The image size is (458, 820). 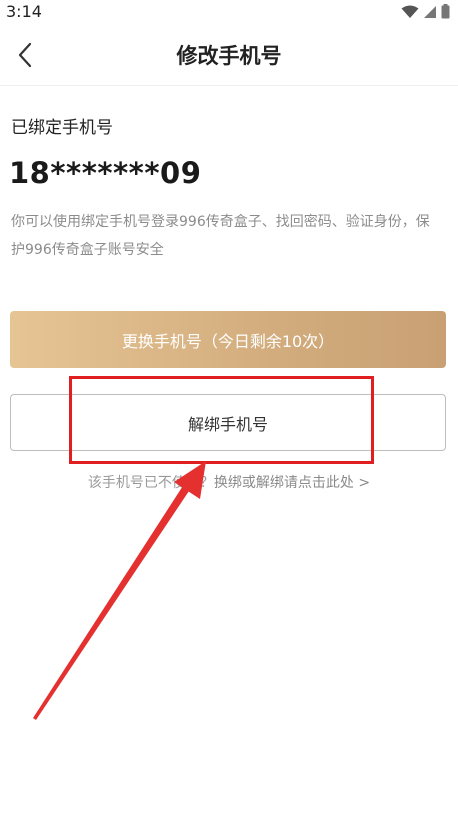 I want to click on hint-row: 该手机号已不使用？换绑或解绑请点击此处 >, so click(x=229, y=482).